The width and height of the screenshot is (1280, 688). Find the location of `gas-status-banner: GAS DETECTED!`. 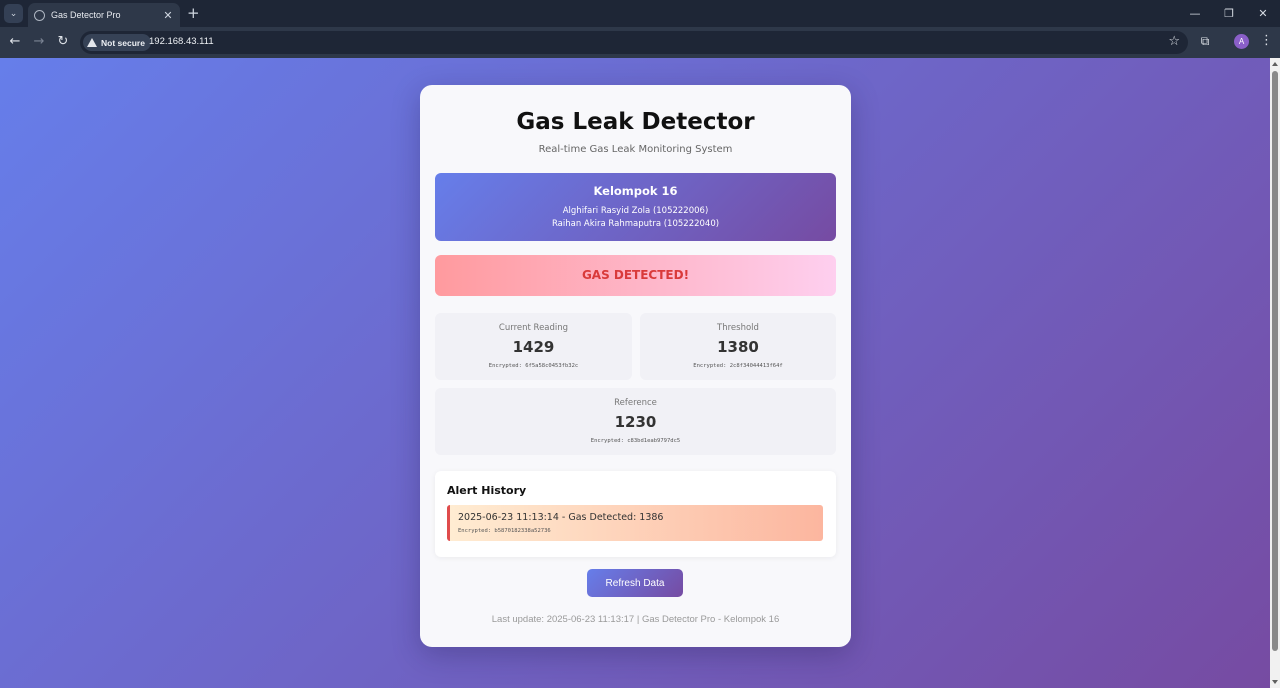

gas-status-banner: GAS DETECTED! is located at coordinates (635, 275).